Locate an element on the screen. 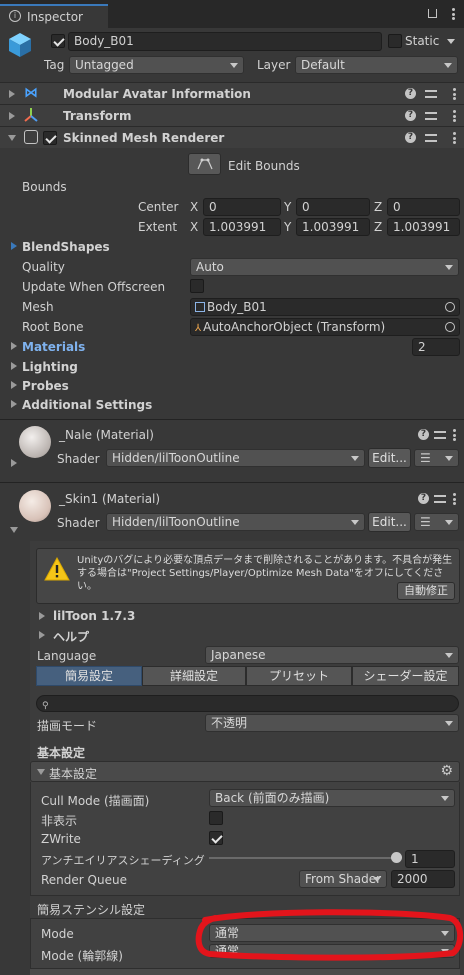  basic-settings-foldout: 基本設定 ⚙ is located at coordinates (245, 771).